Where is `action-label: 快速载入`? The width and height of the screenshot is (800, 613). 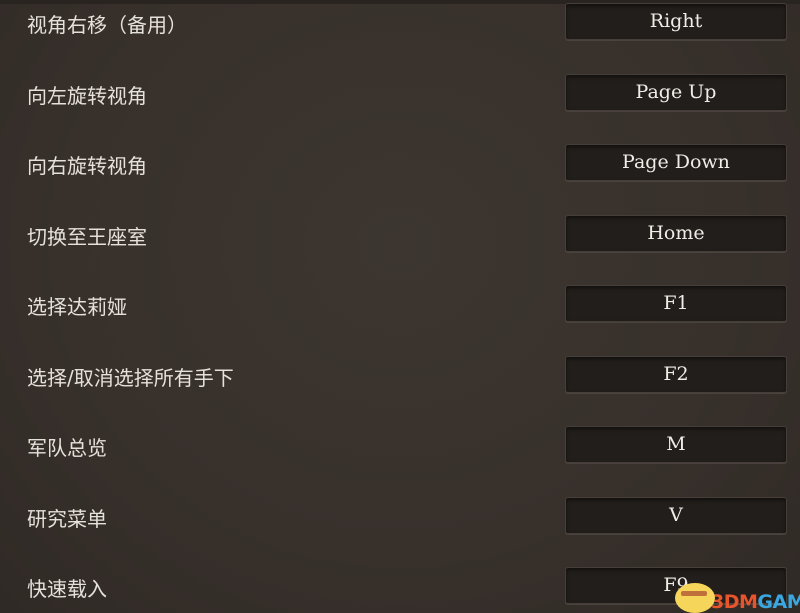
action-label: 快速载入 is located at coordinates (67, 589).